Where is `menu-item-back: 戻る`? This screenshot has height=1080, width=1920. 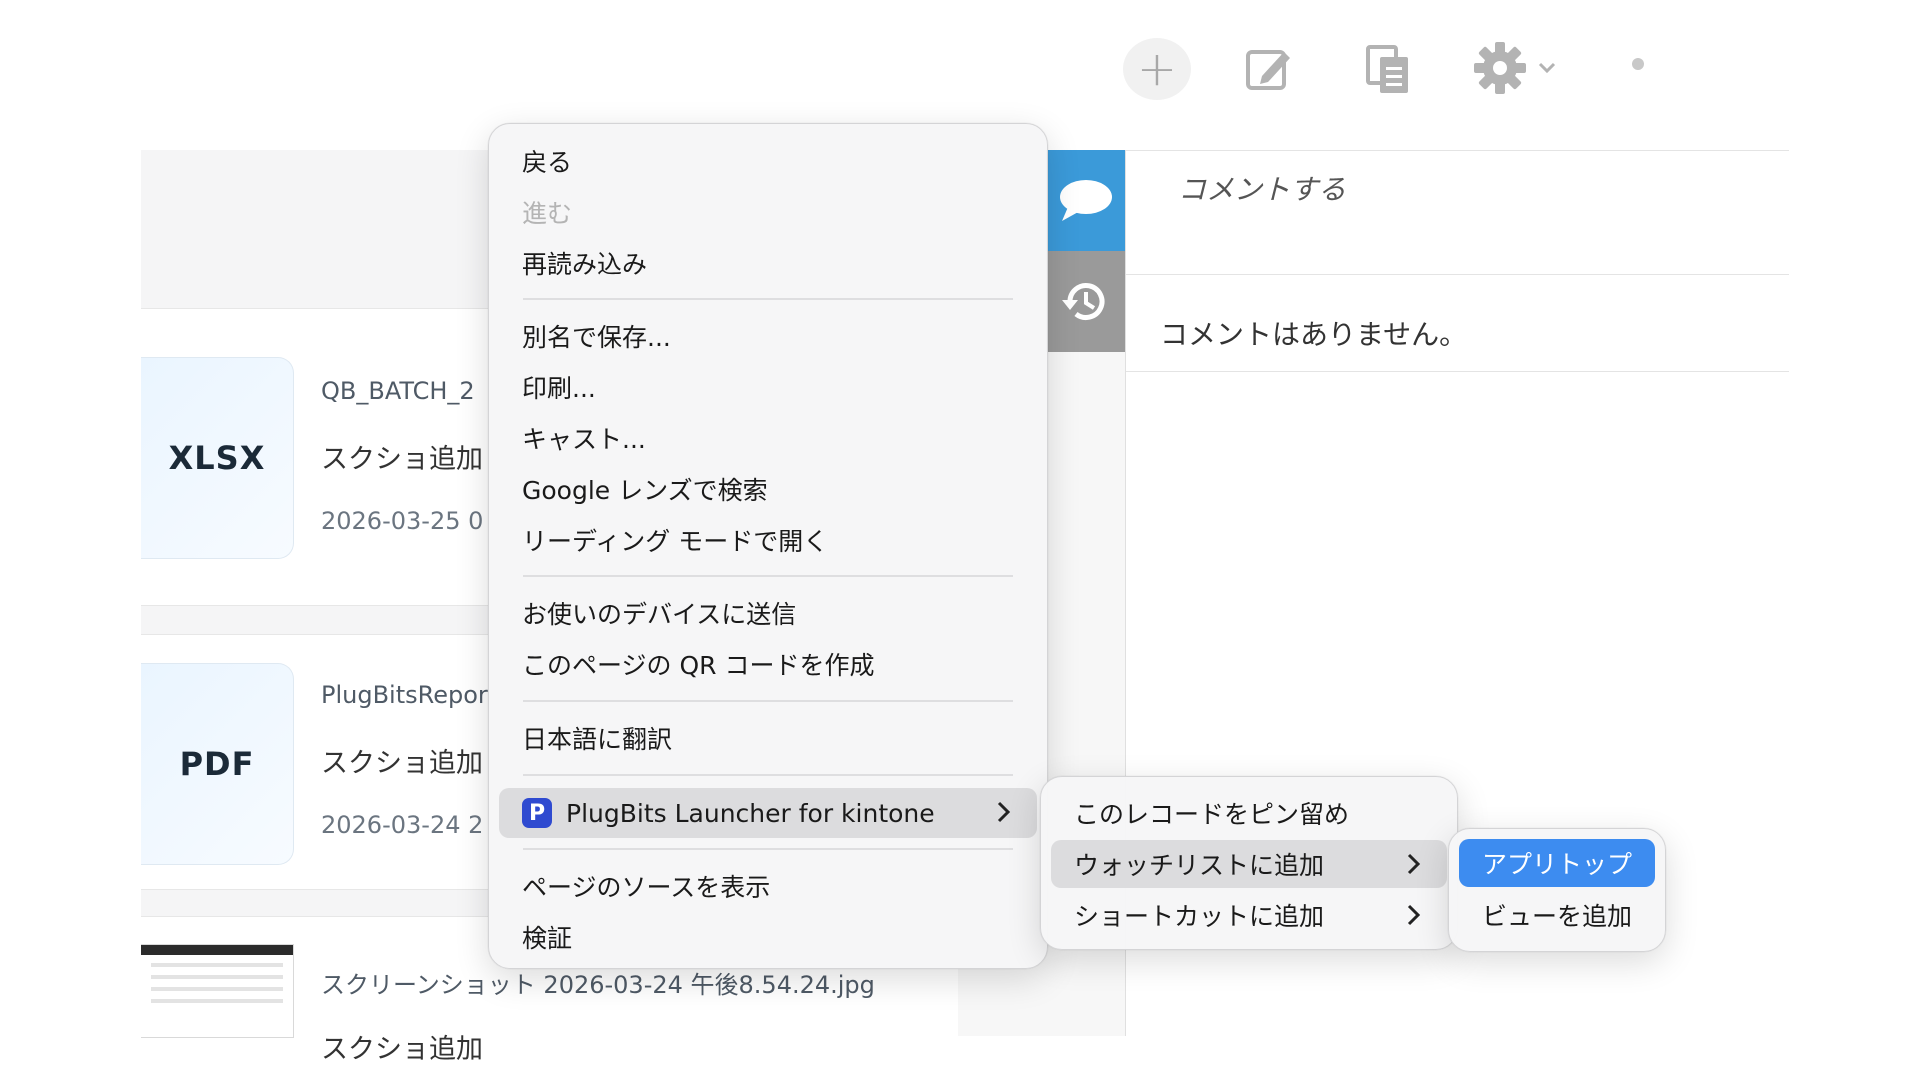
menu-item-back: 戻る is located at coordinates (768, 161).